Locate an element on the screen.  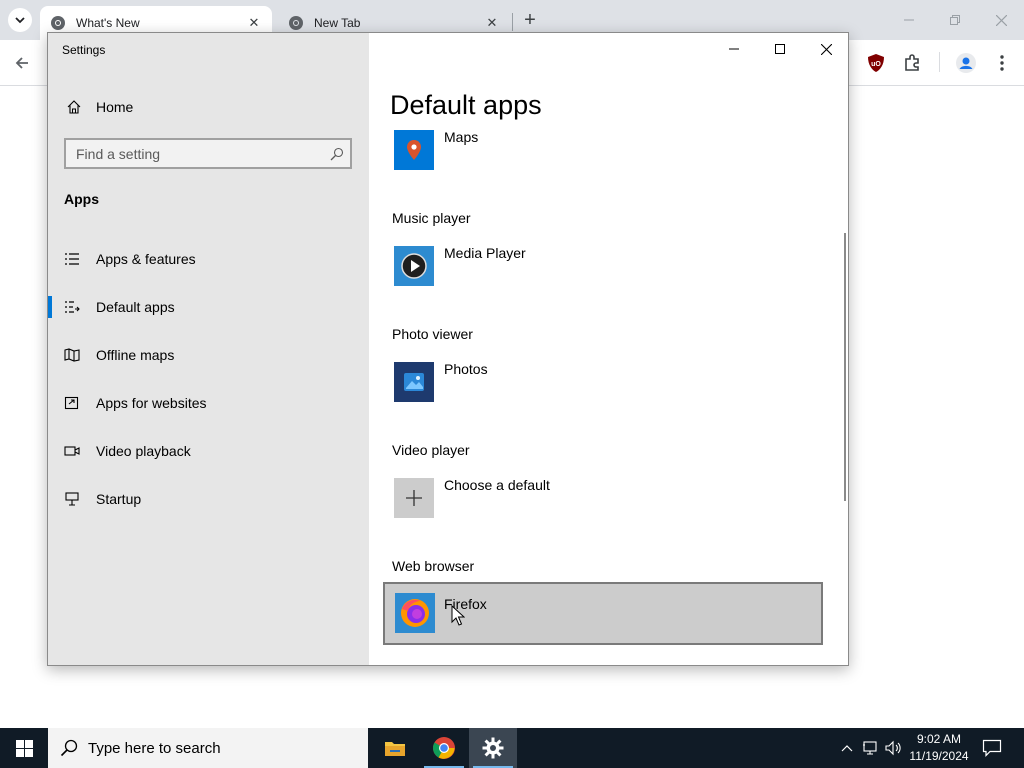
mouse-cursor-icon is located at coordinates (458, 615).